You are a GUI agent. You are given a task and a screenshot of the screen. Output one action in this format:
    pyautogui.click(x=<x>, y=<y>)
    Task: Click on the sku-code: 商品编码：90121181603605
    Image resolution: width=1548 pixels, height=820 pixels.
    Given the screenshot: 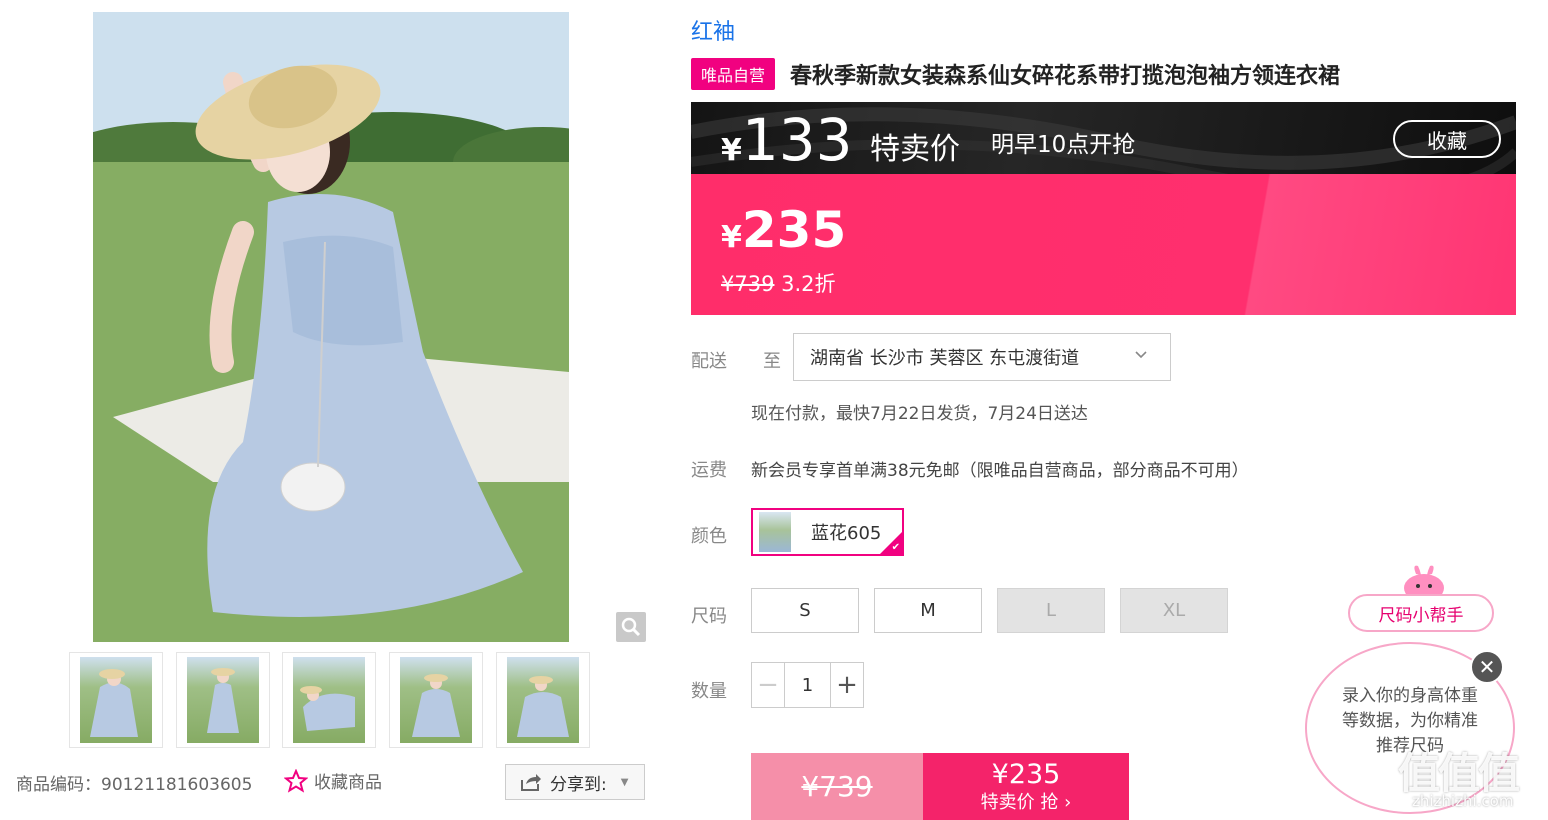 What is the action you would take?
    pyautogui.click(x=134, y=785)
    